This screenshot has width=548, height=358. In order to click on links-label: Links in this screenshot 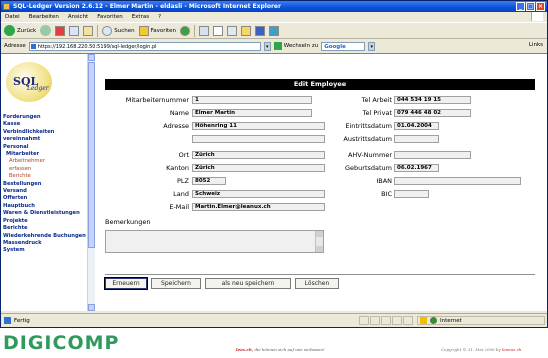, I will do `click(536, 45)`.